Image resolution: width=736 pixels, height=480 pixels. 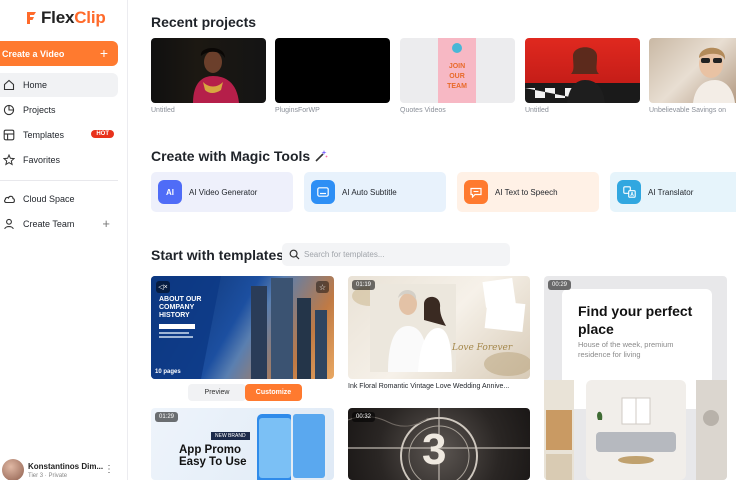 I want to click on duration-badge: 01:19, so click(x=364, y=285).